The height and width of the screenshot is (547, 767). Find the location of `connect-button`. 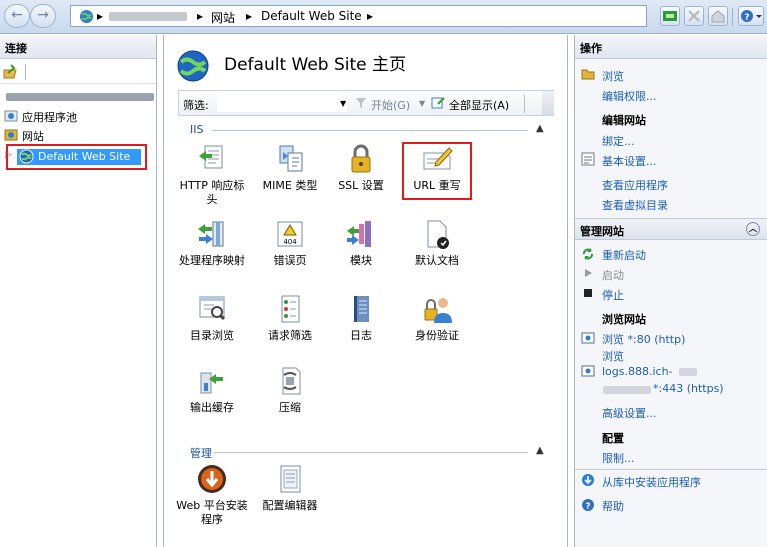

connect-button is located at coordinates (670, 16).